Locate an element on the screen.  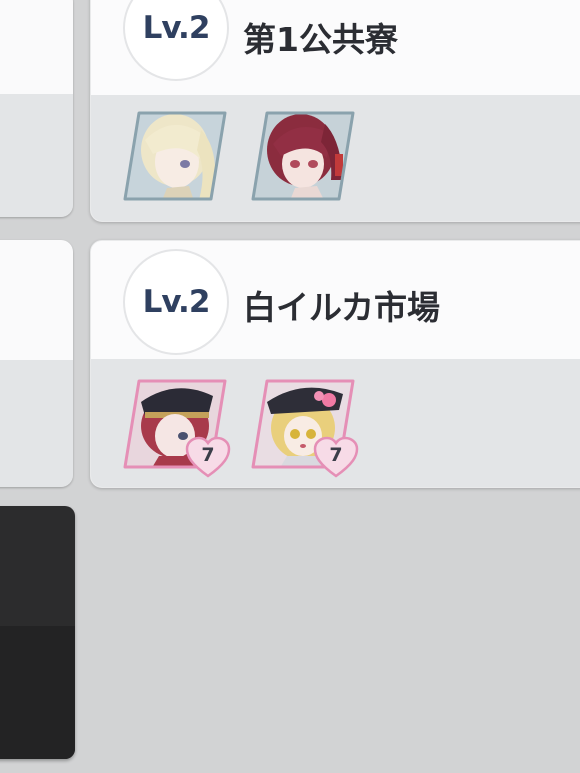
red-hair-cap-girl-portrait-icon: 7 is located at coordinates (177, 428).